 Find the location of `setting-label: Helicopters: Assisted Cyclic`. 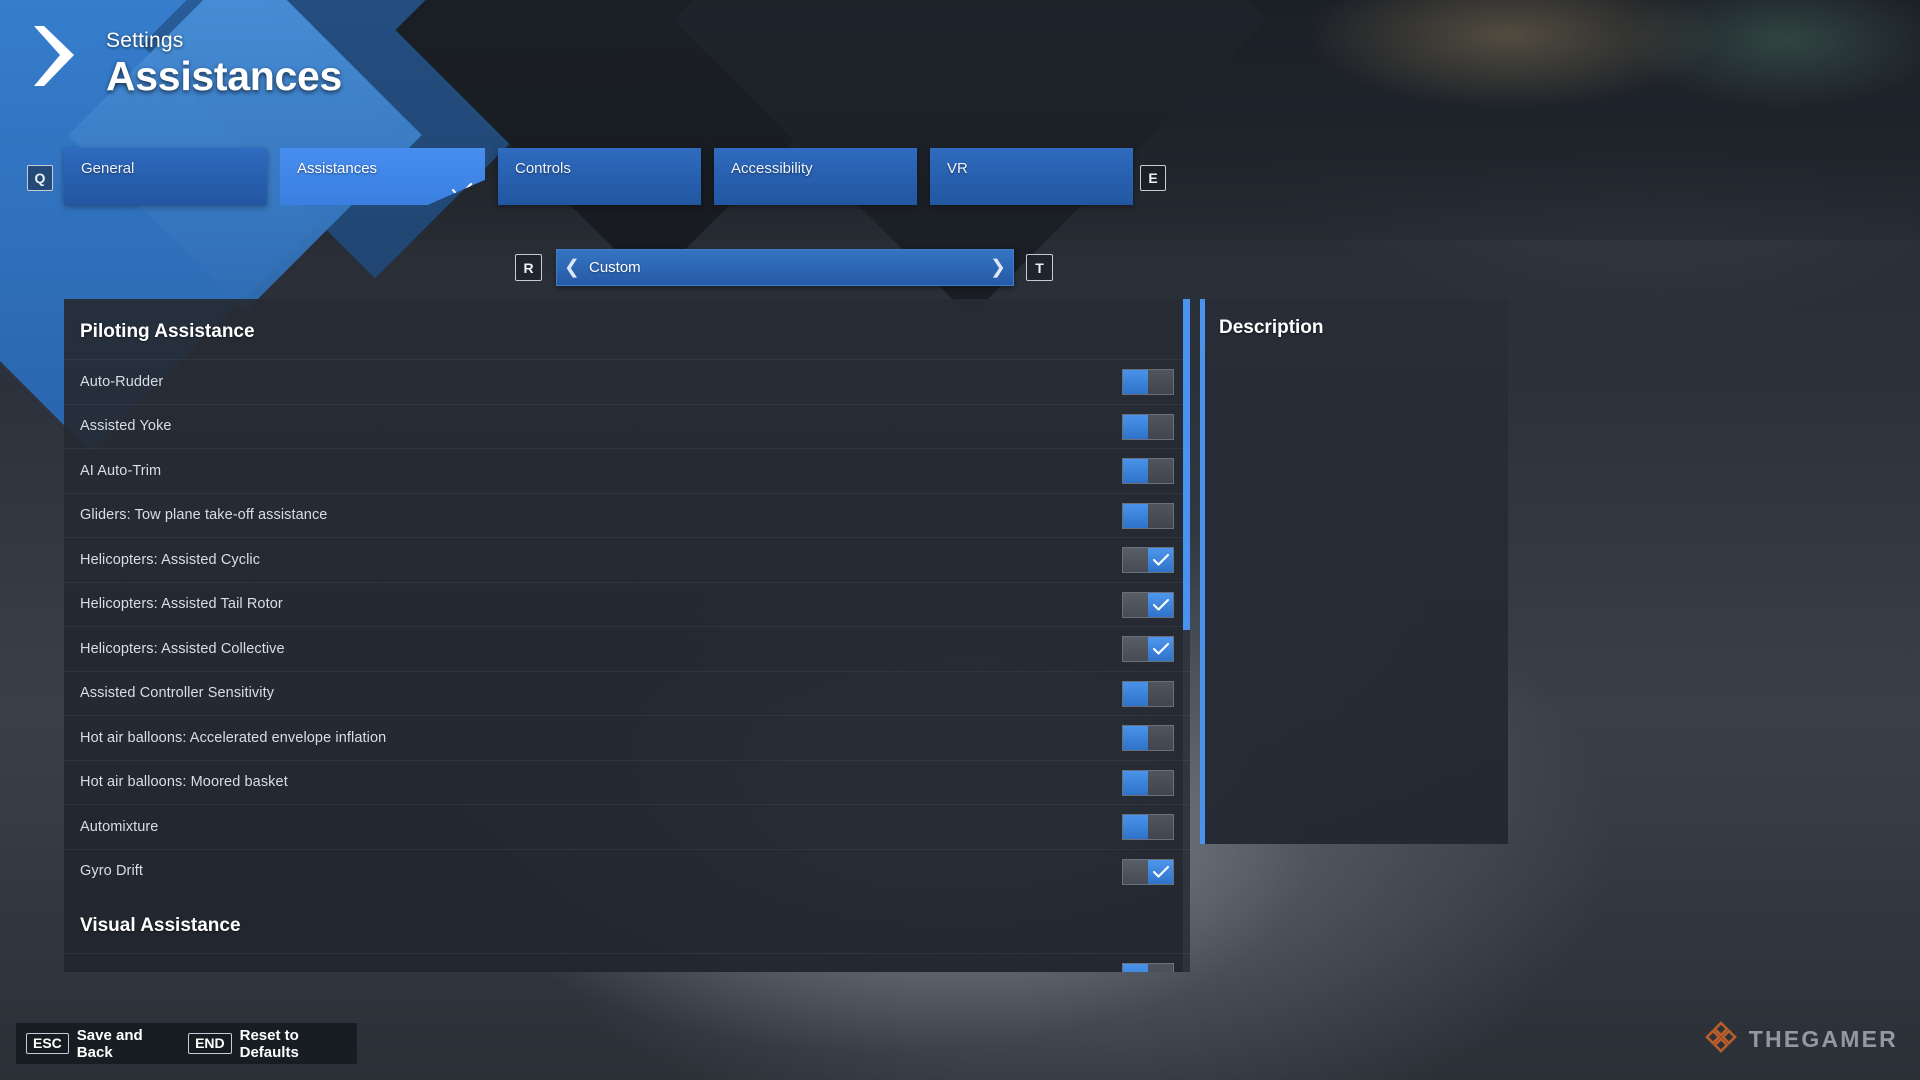

setting-label: Helicopters: Assisted Cyclic is located at coordinates (170, 559).